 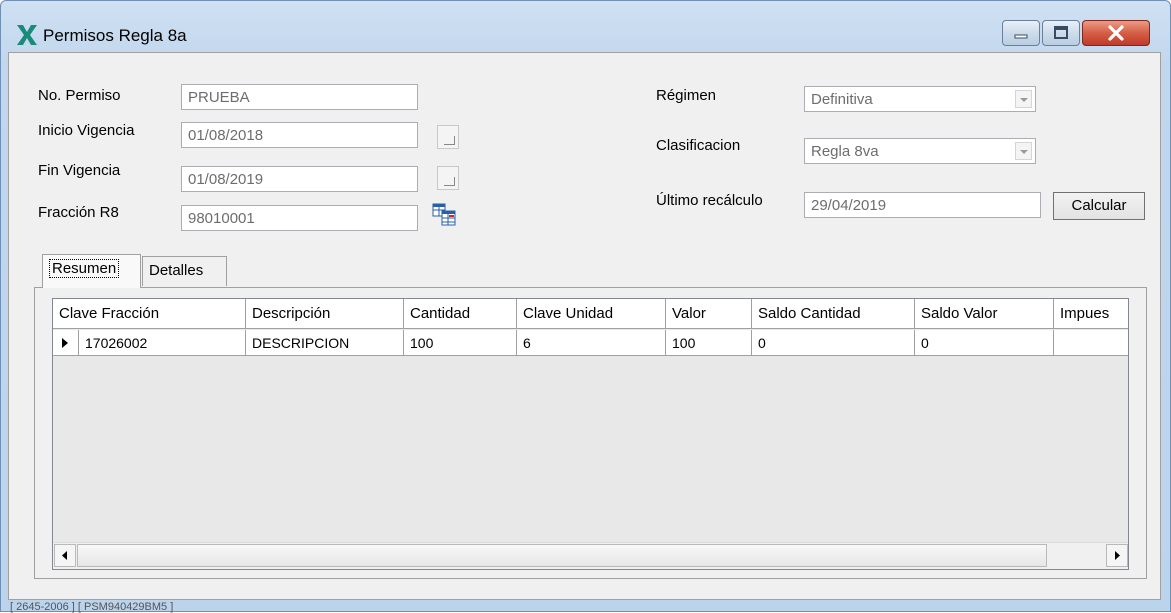 I want to click on clasificacion-select: Regla 8va, so click(x=920, y=151).